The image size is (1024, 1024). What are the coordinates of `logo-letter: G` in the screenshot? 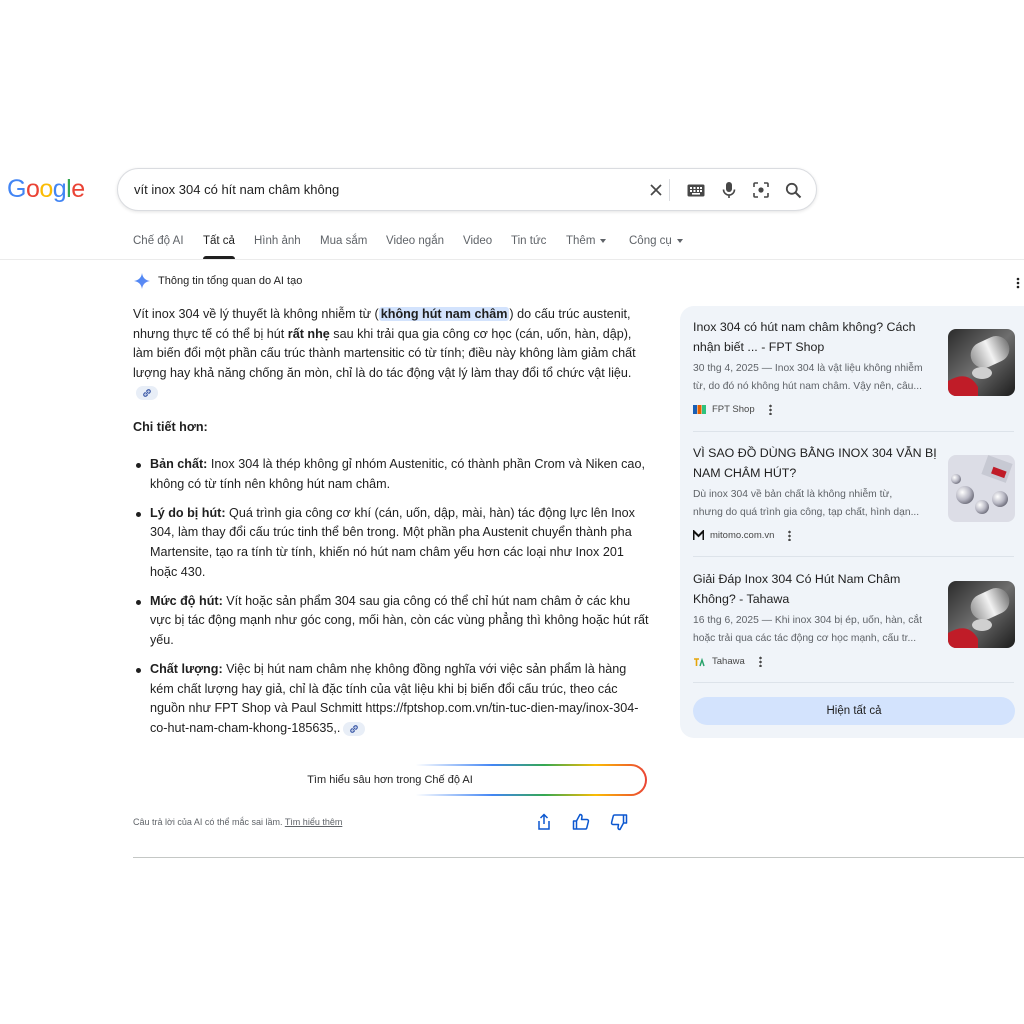 It's located at (16, 189).